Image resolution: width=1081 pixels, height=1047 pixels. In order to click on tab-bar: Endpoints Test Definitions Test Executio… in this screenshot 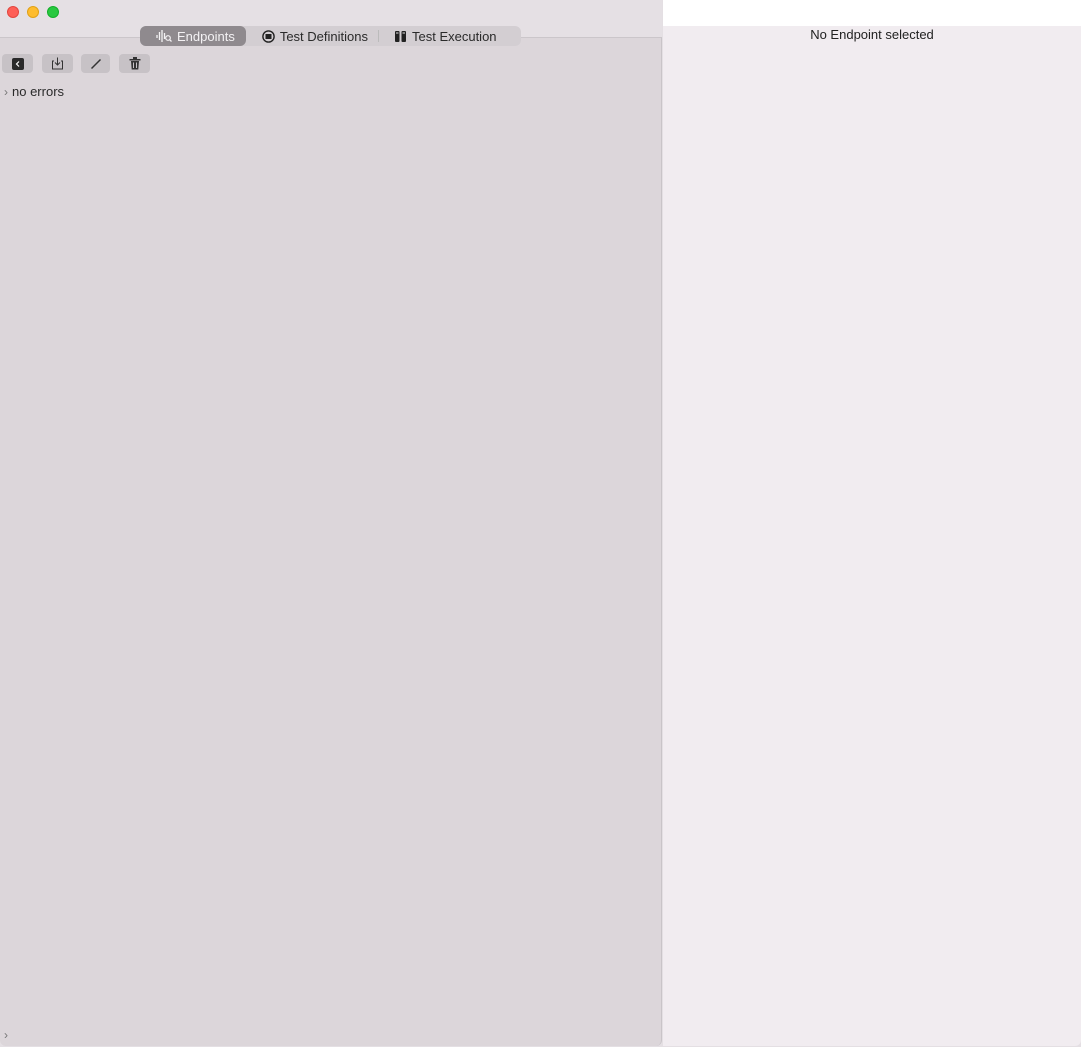, I will do `click(330, 36)`.